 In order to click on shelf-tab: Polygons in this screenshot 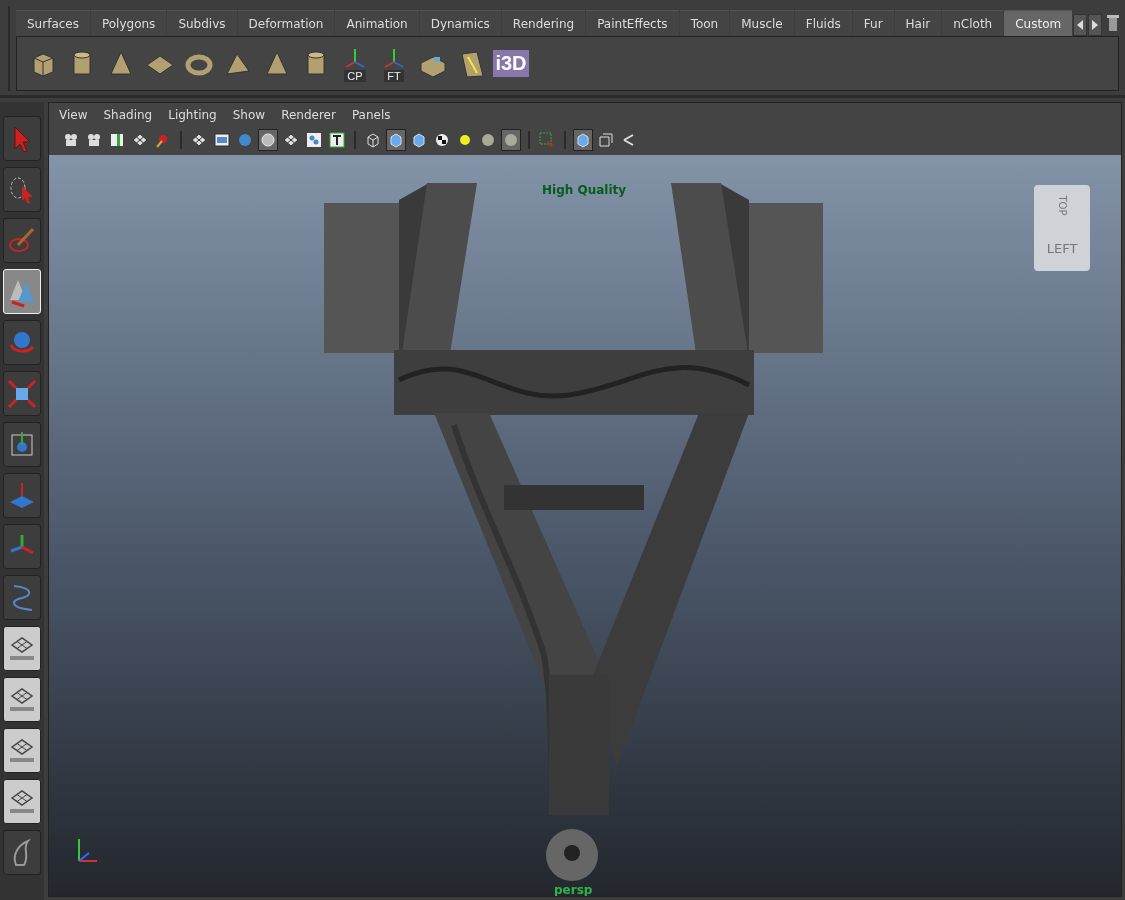, I will do `click(128, 23)`.